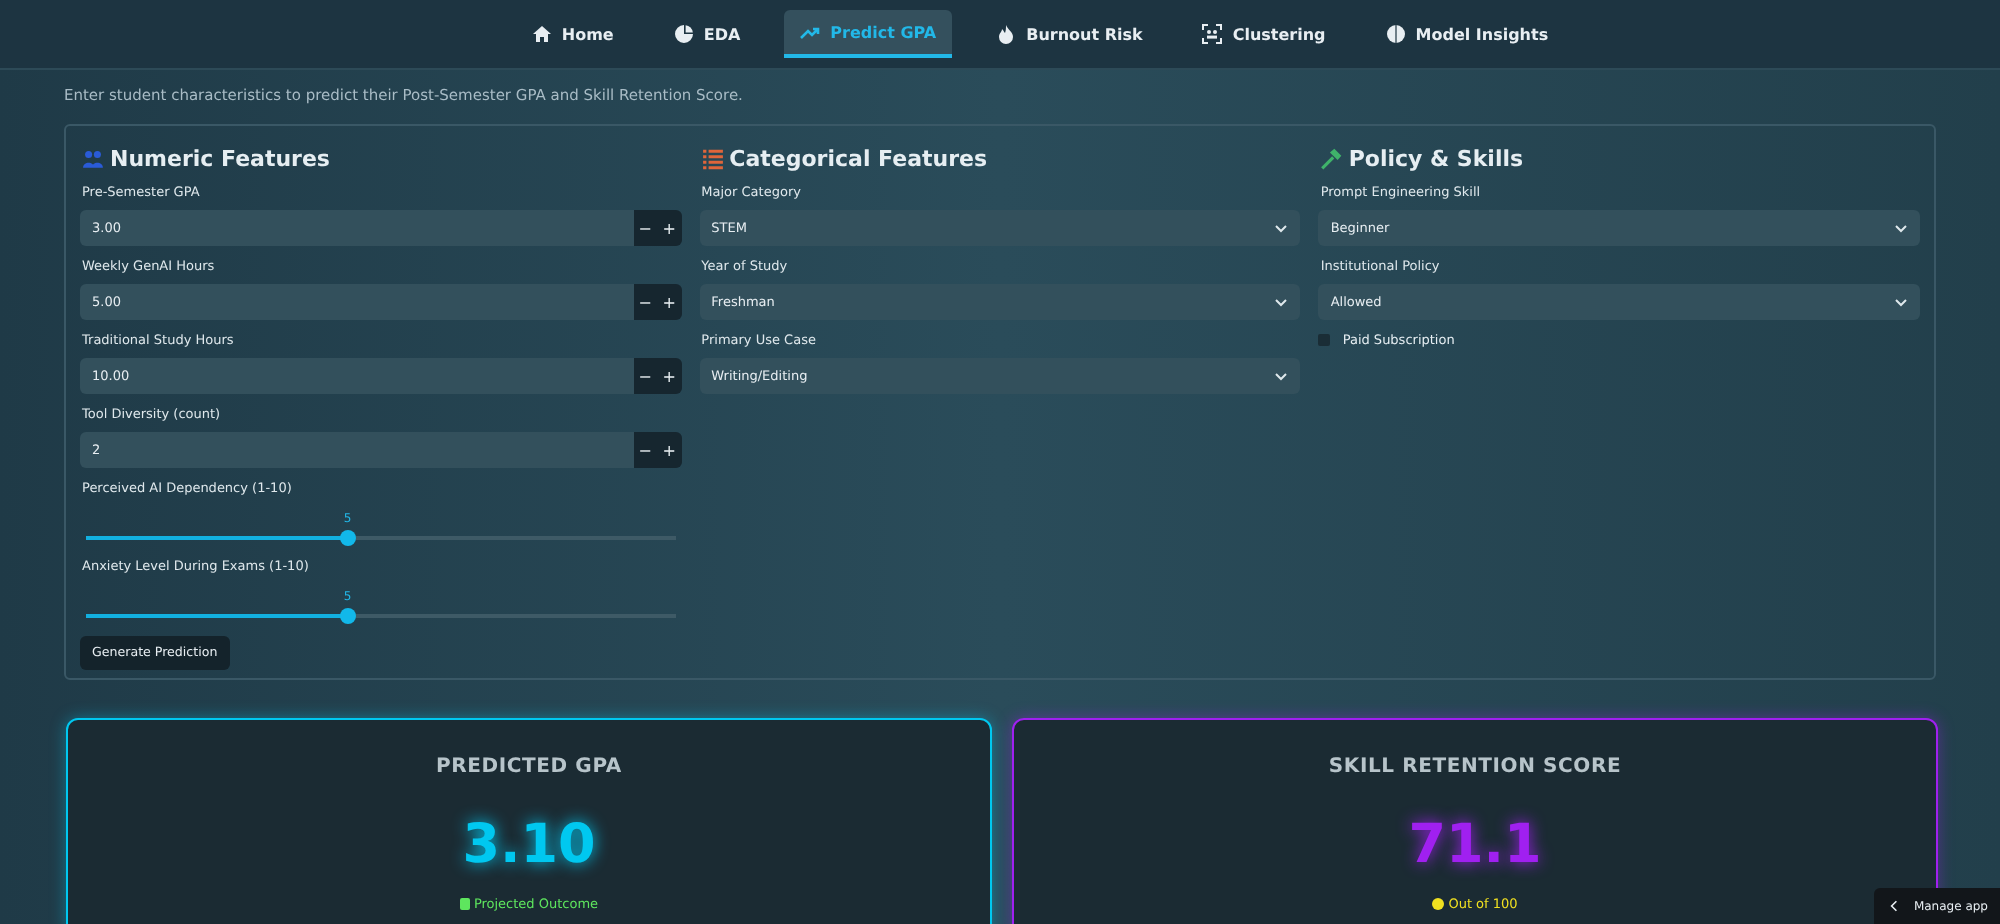 This screenshot has height=924, width=2000. What do you see at coordinates (220, 159) in the screenshot?
I see `section-title: Numeric Features` at bounding box center [220, 159].